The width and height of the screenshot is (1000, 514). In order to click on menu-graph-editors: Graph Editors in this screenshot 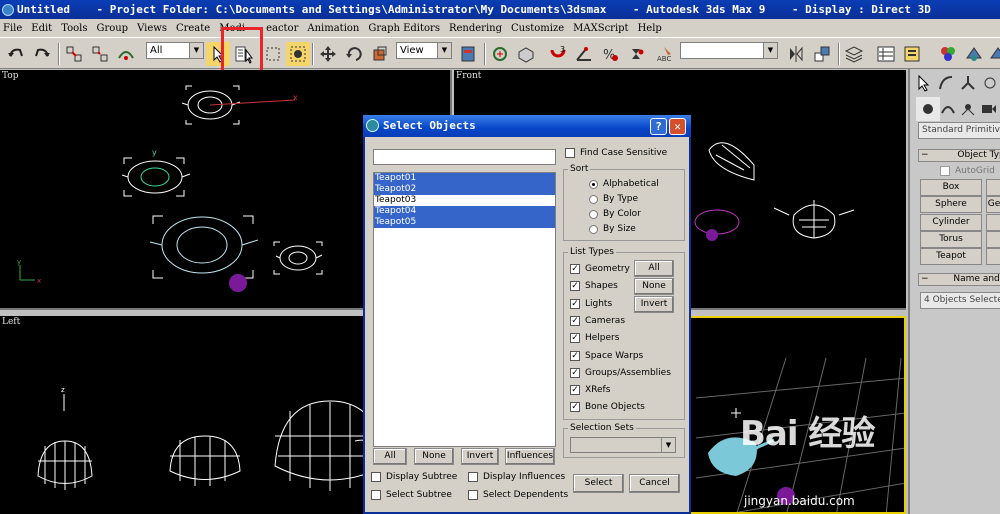, I will do `click(405, 28)`.